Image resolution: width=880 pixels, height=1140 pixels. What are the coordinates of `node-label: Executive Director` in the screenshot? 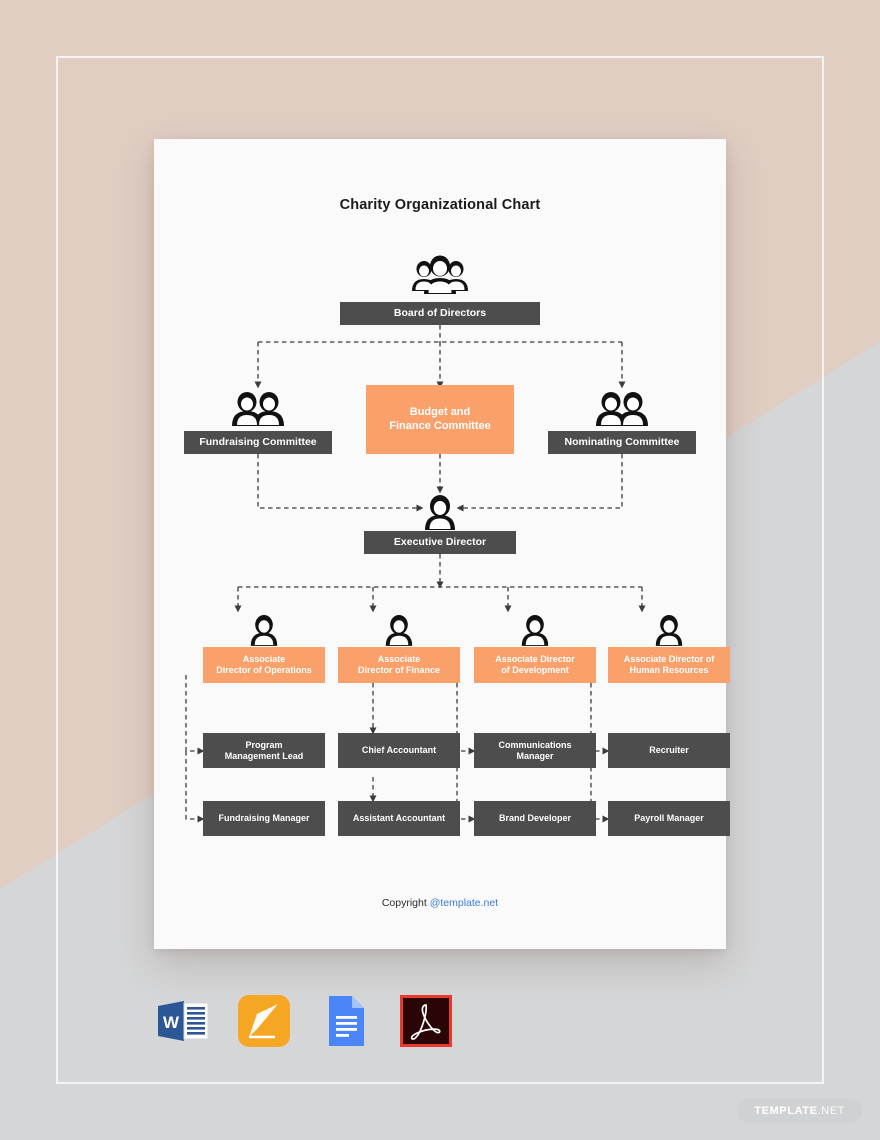 It's located at (440, 542).